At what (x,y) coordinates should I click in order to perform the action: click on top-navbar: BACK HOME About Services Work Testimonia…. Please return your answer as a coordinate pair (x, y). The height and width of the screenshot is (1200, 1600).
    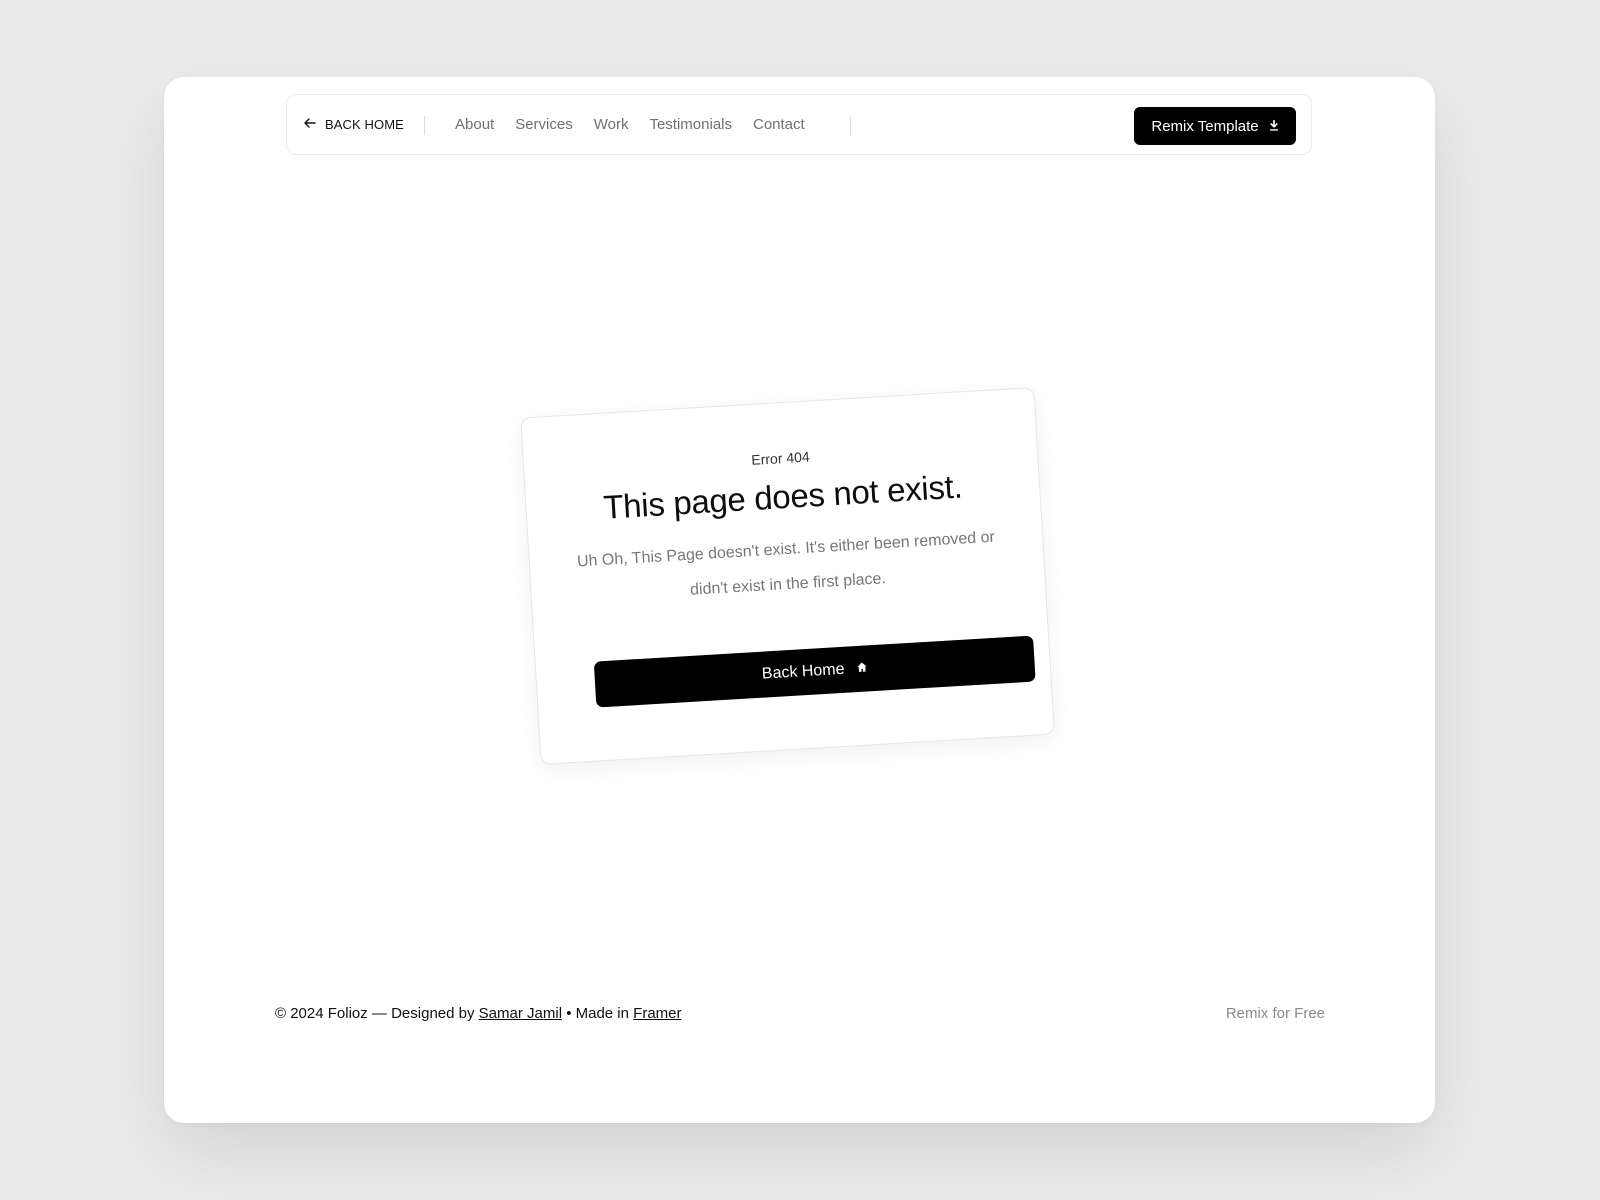
    Looking at the image, I should click on (799, 124).